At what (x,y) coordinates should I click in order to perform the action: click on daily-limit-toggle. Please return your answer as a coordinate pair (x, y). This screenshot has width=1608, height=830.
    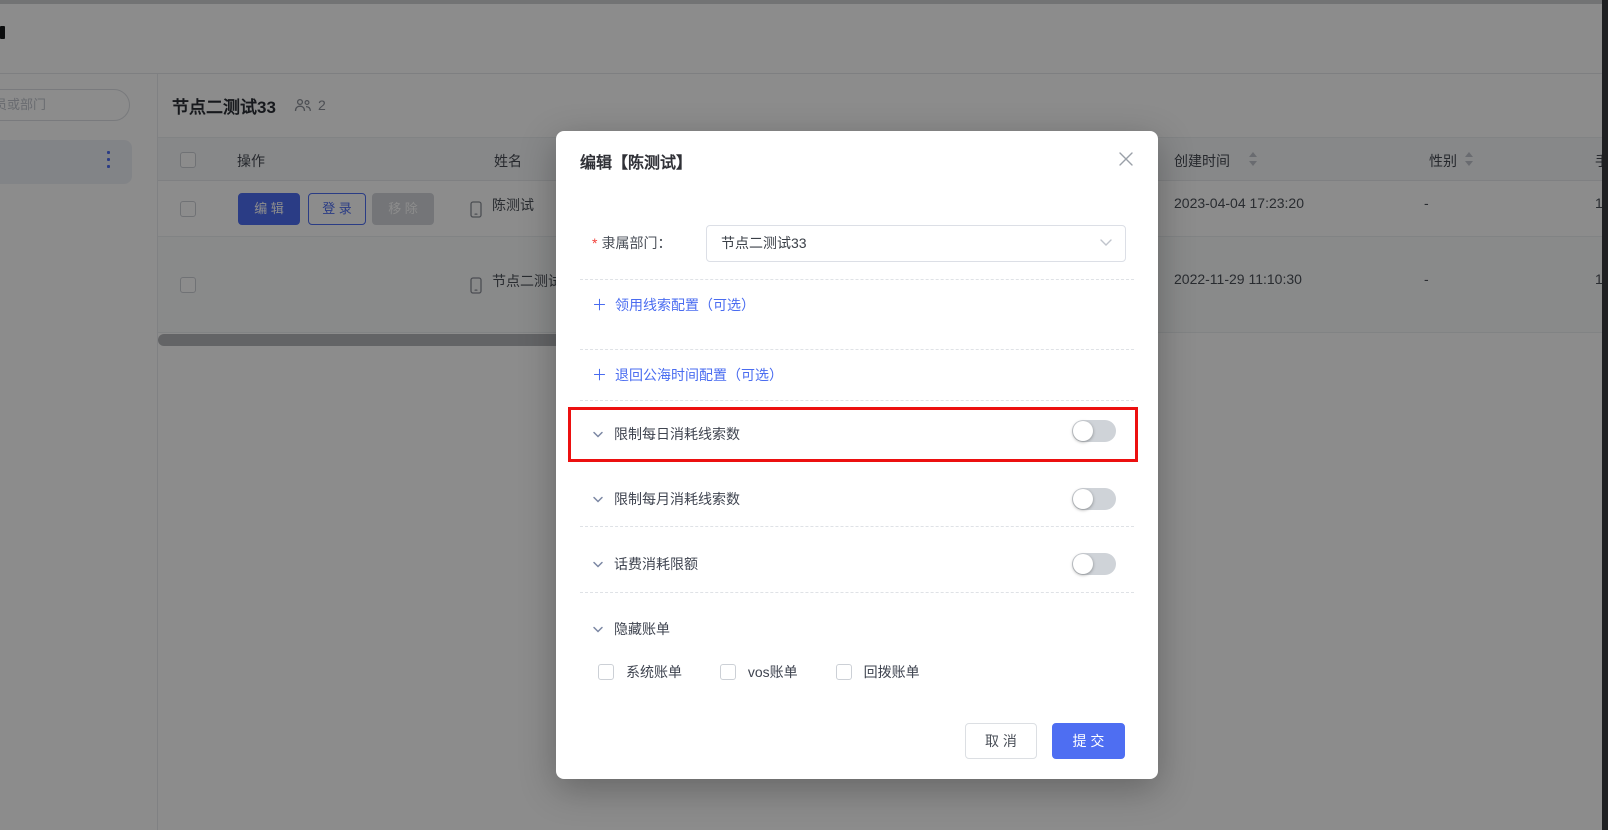
    Looking at the image, I should click on (1094, 431).